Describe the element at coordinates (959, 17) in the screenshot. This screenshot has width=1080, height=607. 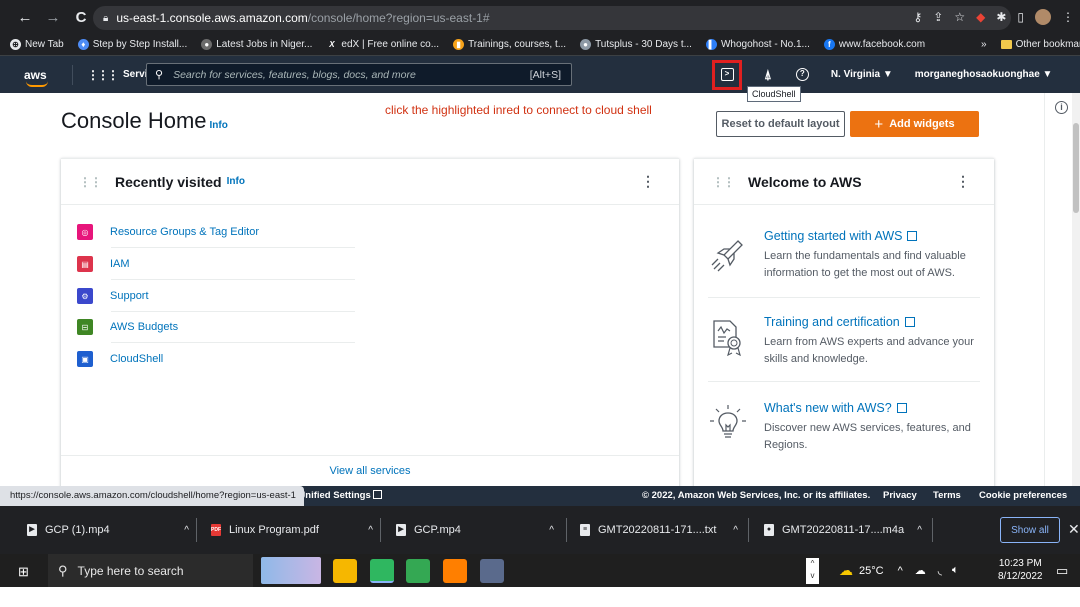
I see `star-icon: ☆` at that location.